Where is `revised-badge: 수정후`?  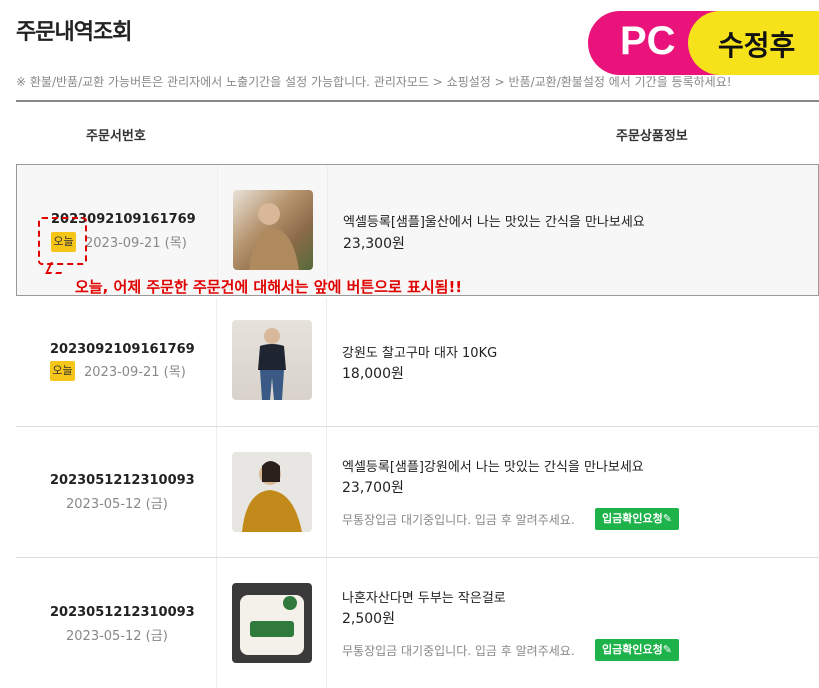
revised-badge: 수정후 is located at coordinates (753, 43).